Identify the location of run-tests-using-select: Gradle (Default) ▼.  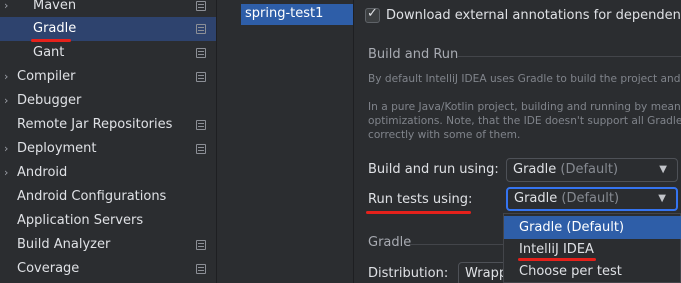
(592, 199).